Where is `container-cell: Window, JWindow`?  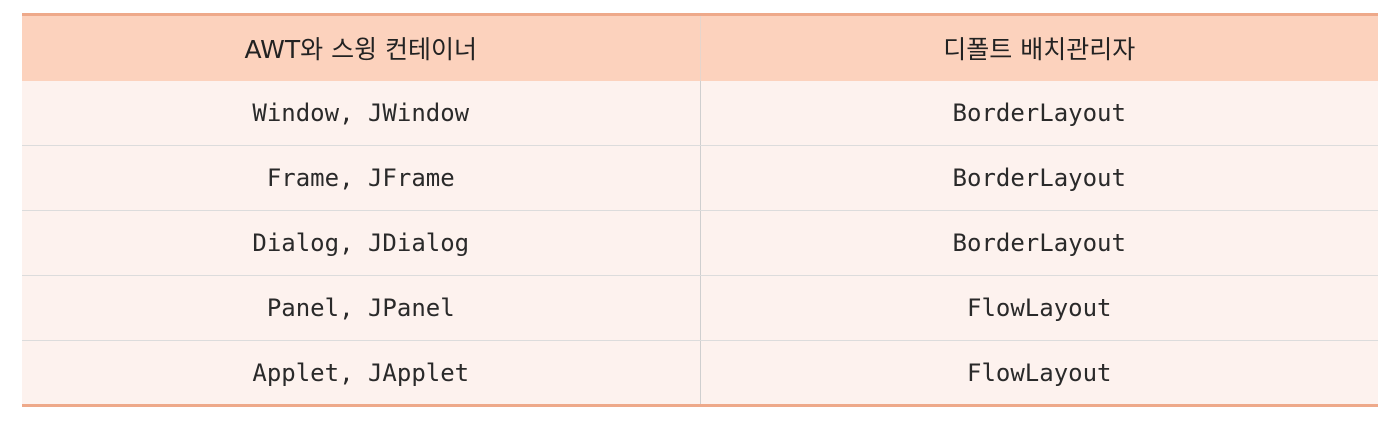 container-cell: Window, JWindow is located at coordinates (361, 113).